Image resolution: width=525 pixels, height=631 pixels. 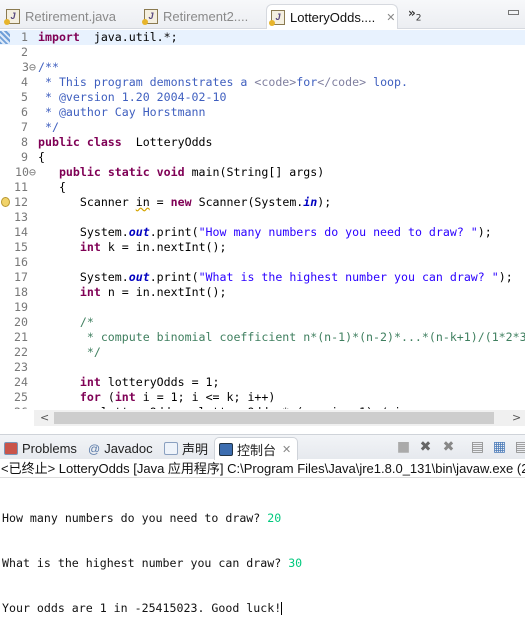 What do you see at coordinates (21, 352) in the screenshot?
I see `line-number: 22` at bounding box center [21, 352].